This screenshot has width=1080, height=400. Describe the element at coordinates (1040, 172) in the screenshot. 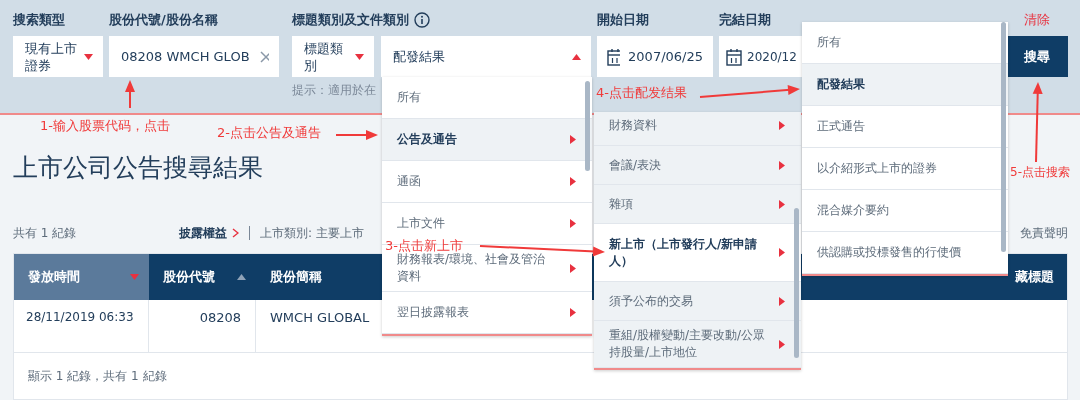

I see `annotation-text: 5-点击搜索` at that location.